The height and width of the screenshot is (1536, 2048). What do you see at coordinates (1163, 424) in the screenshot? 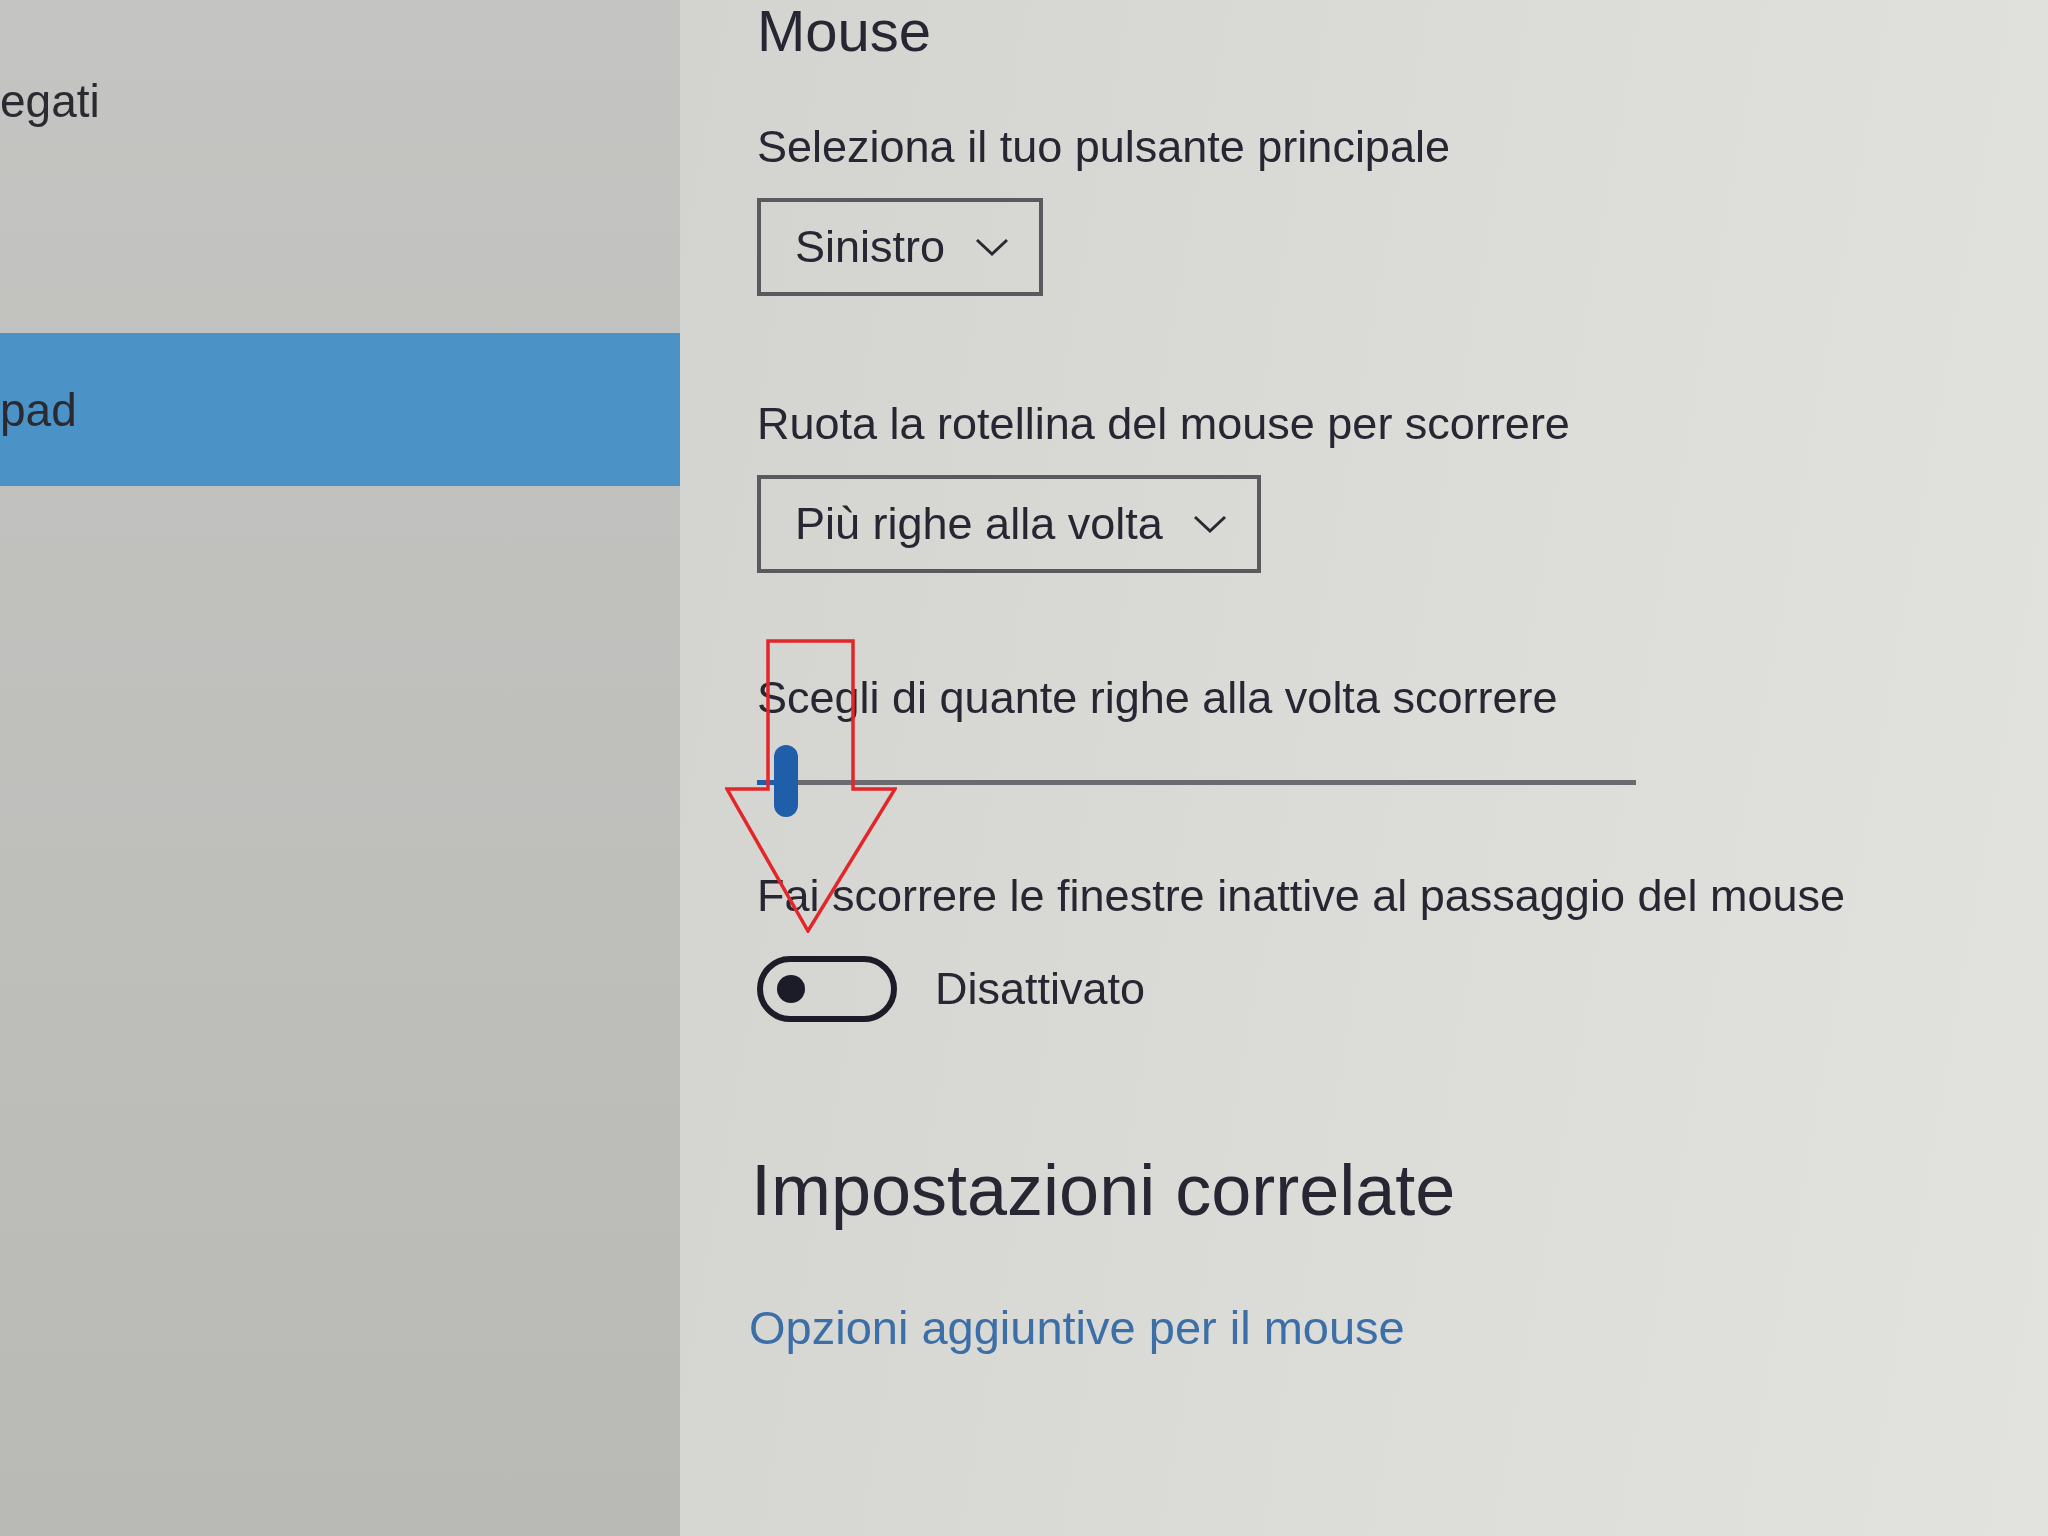
I see `setting-label: Ruota la rotellina del mouse per scorrere` at bounding box center [1163, 424].